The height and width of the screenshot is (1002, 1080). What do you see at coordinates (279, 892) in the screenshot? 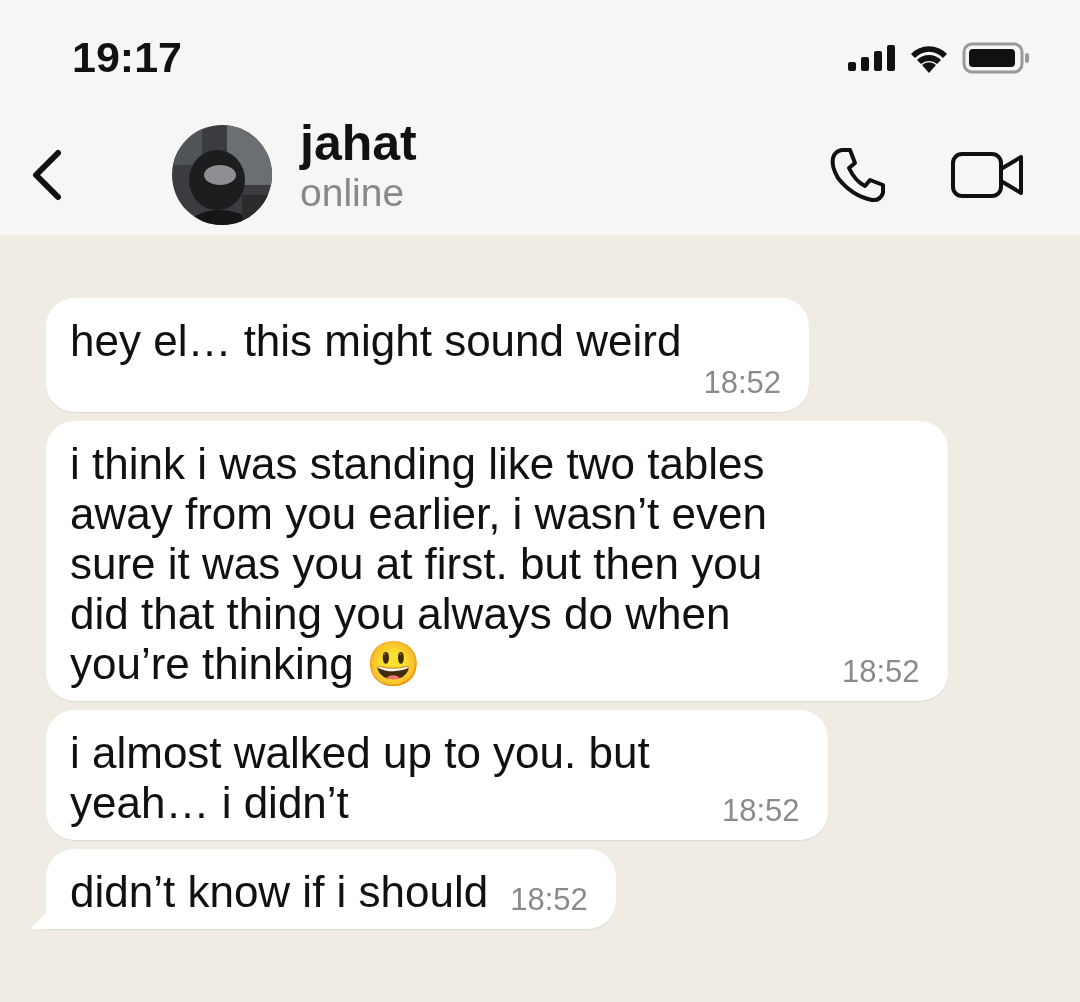
I see `message-text: didn’t know if i should` at bounding box center [279, 892].